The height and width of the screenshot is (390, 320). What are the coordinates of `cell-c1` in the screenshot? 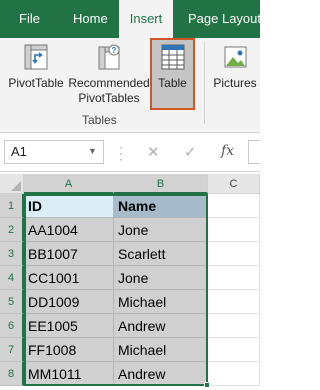 It's located at (234, 206).